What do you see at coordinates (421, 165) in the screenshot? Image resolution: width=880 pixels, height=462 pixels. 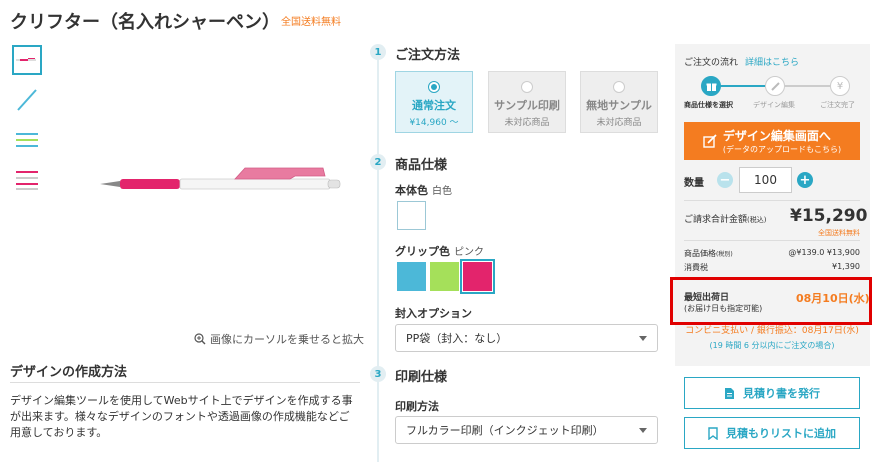 I see `step-title-product-spec: 商品仕様` at bounding box center [421, 165].